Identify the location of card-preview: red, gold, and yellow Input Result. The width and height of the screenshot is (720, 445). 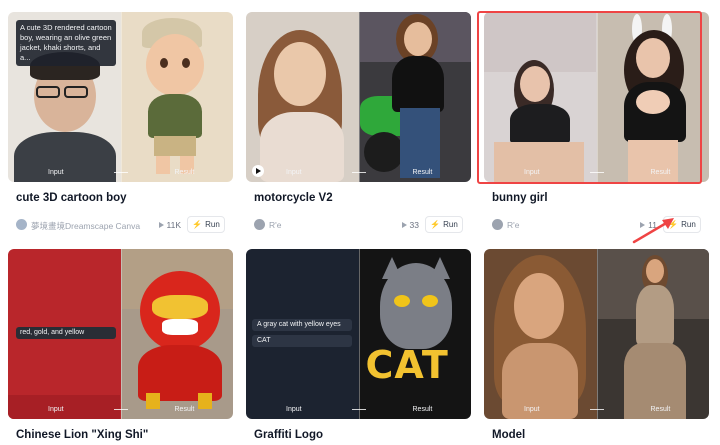
(120, 334).